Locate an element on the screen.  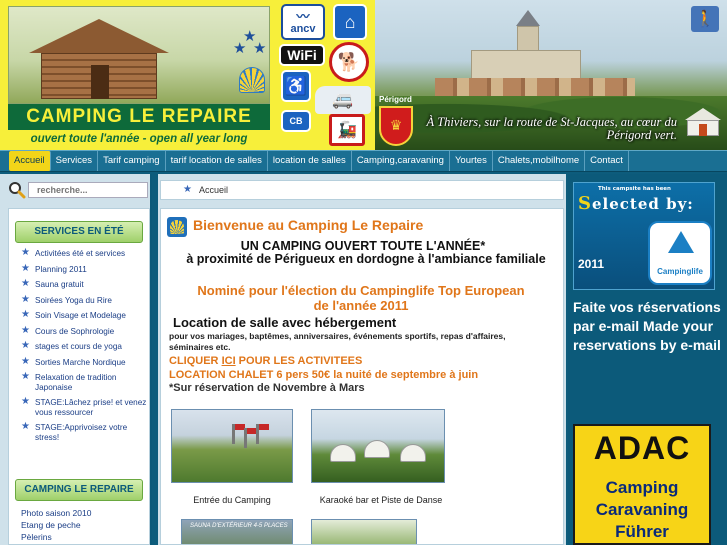
page-title: Bienvenue au Camping Le Repaire is located at coordinates (308, 225).